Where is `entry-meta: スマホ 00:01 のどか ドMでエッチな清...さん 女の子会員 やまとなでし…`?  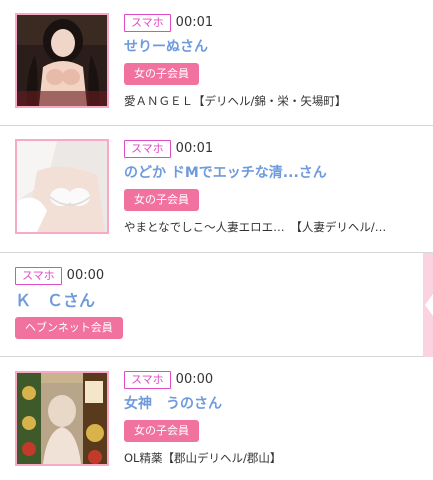
entry-meta: スマホ 00:01 のどか ドMでエッチな清...さん 女の子会員 やまとなでし… is located at coordinates (271, 187).